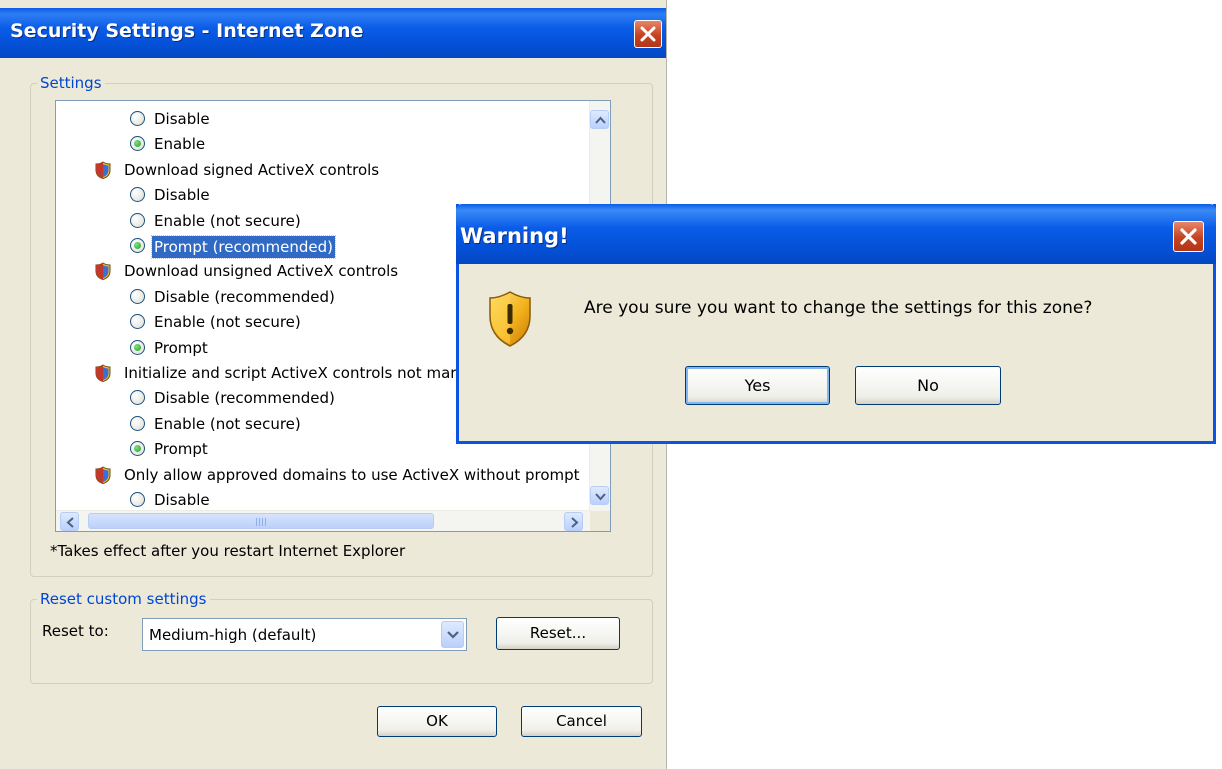 The height and width of the screenshot is (769, 1222). What do you see at coordinates (180, 144) in the screenshot?
I see `option-label: Enable` at bounding box center [180, 144].